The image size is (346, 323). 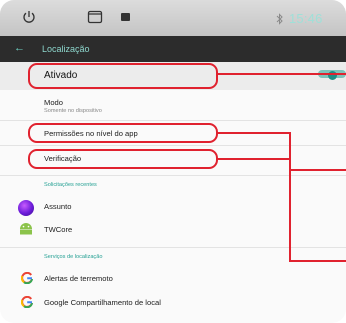 What do you see at coordinates (66, 49) in the screenshot?
I see `page-title: Localização` at bounding box center [66, 49].